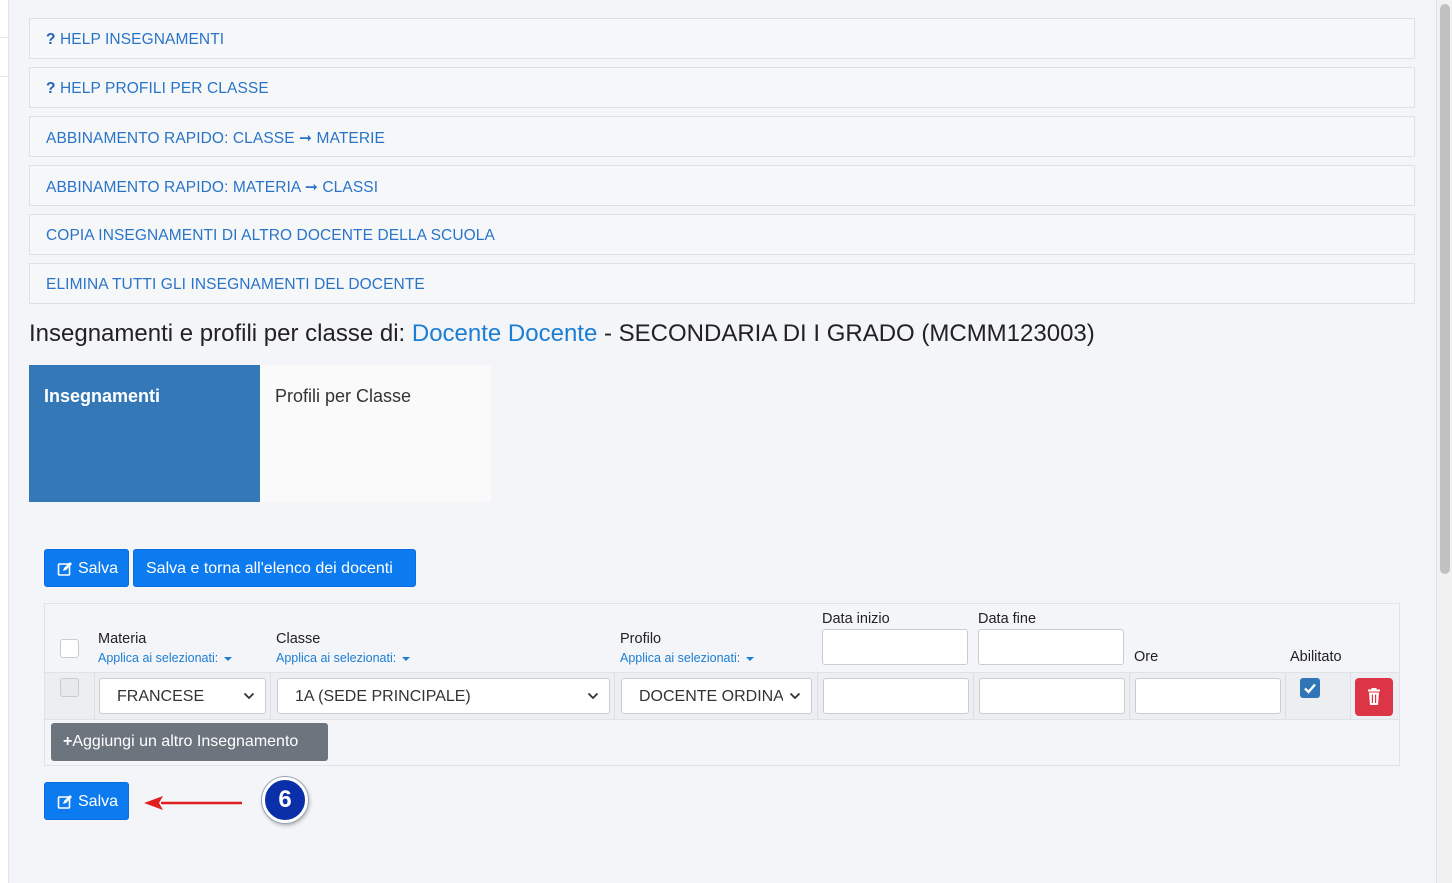 Image resolution: width=1452 pixels, height=883 pixels. I want to click on apply-materia-dropdown: Applica ai selezionati:, so click(165, 658).